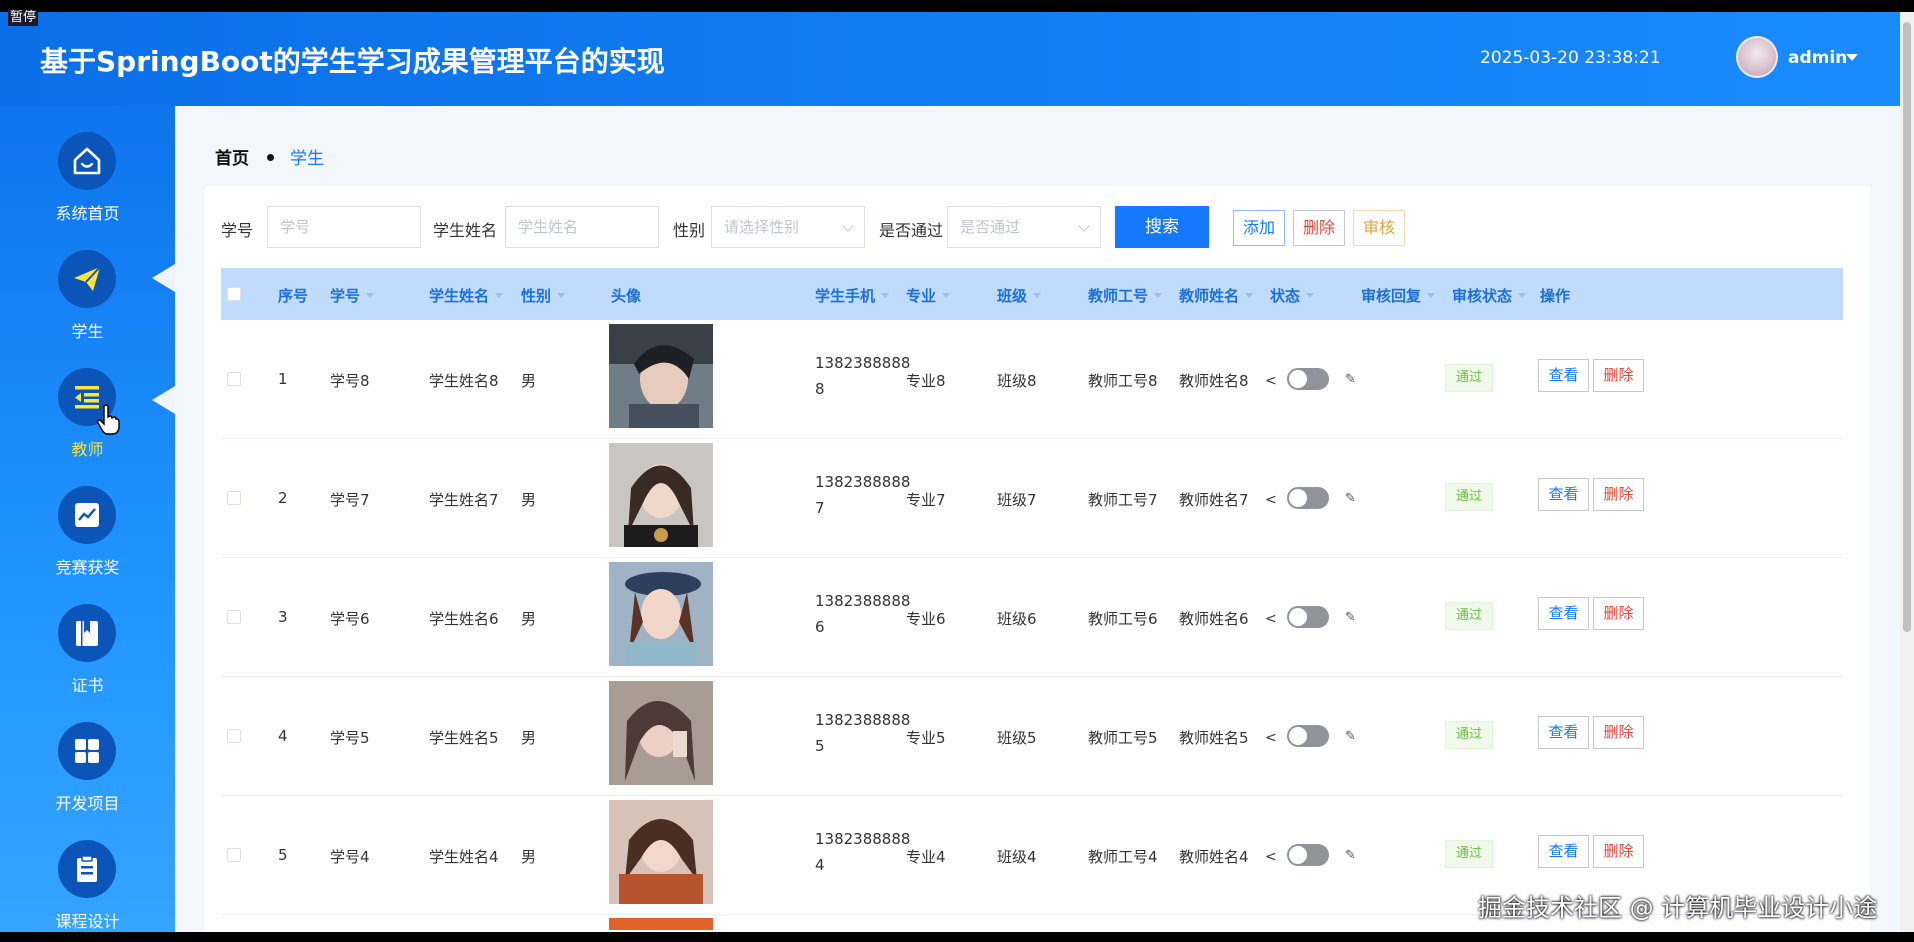  I want to click on sidebar-item-home: 系统首页, so click(87, 191).